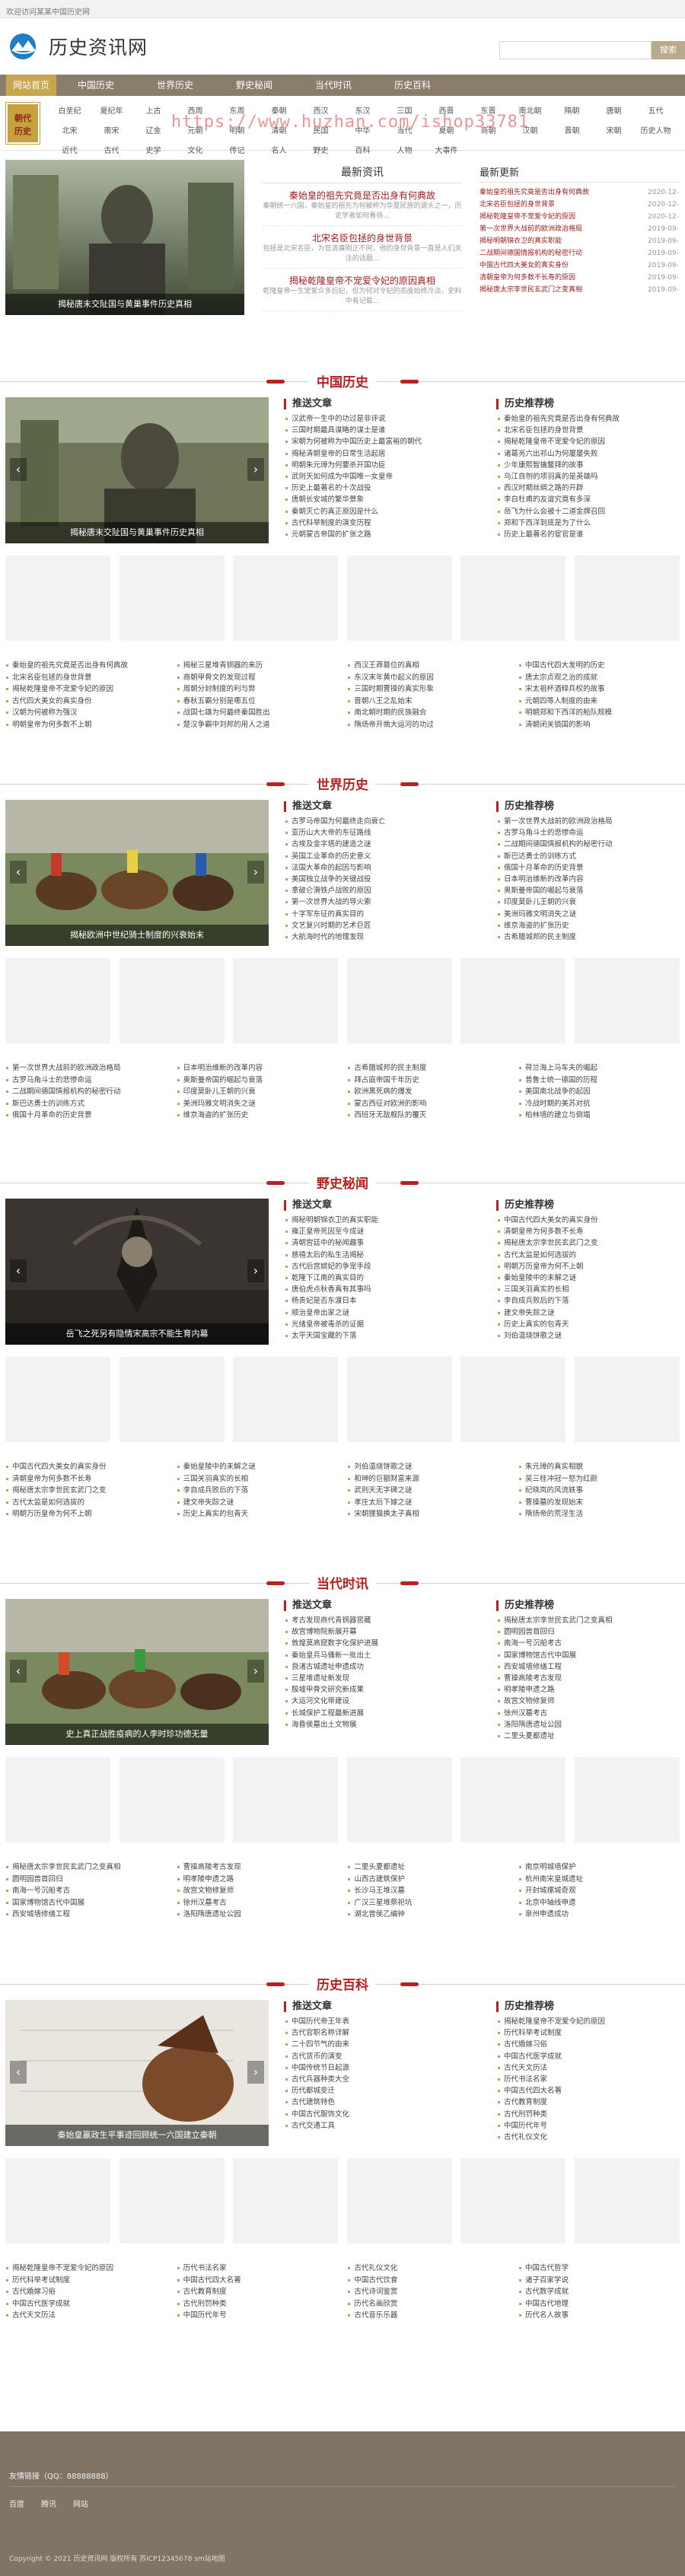 The width and height of the screenshot is (685, 2576). I want to click on column-link: 古代数学成就, so click(599, 2292).